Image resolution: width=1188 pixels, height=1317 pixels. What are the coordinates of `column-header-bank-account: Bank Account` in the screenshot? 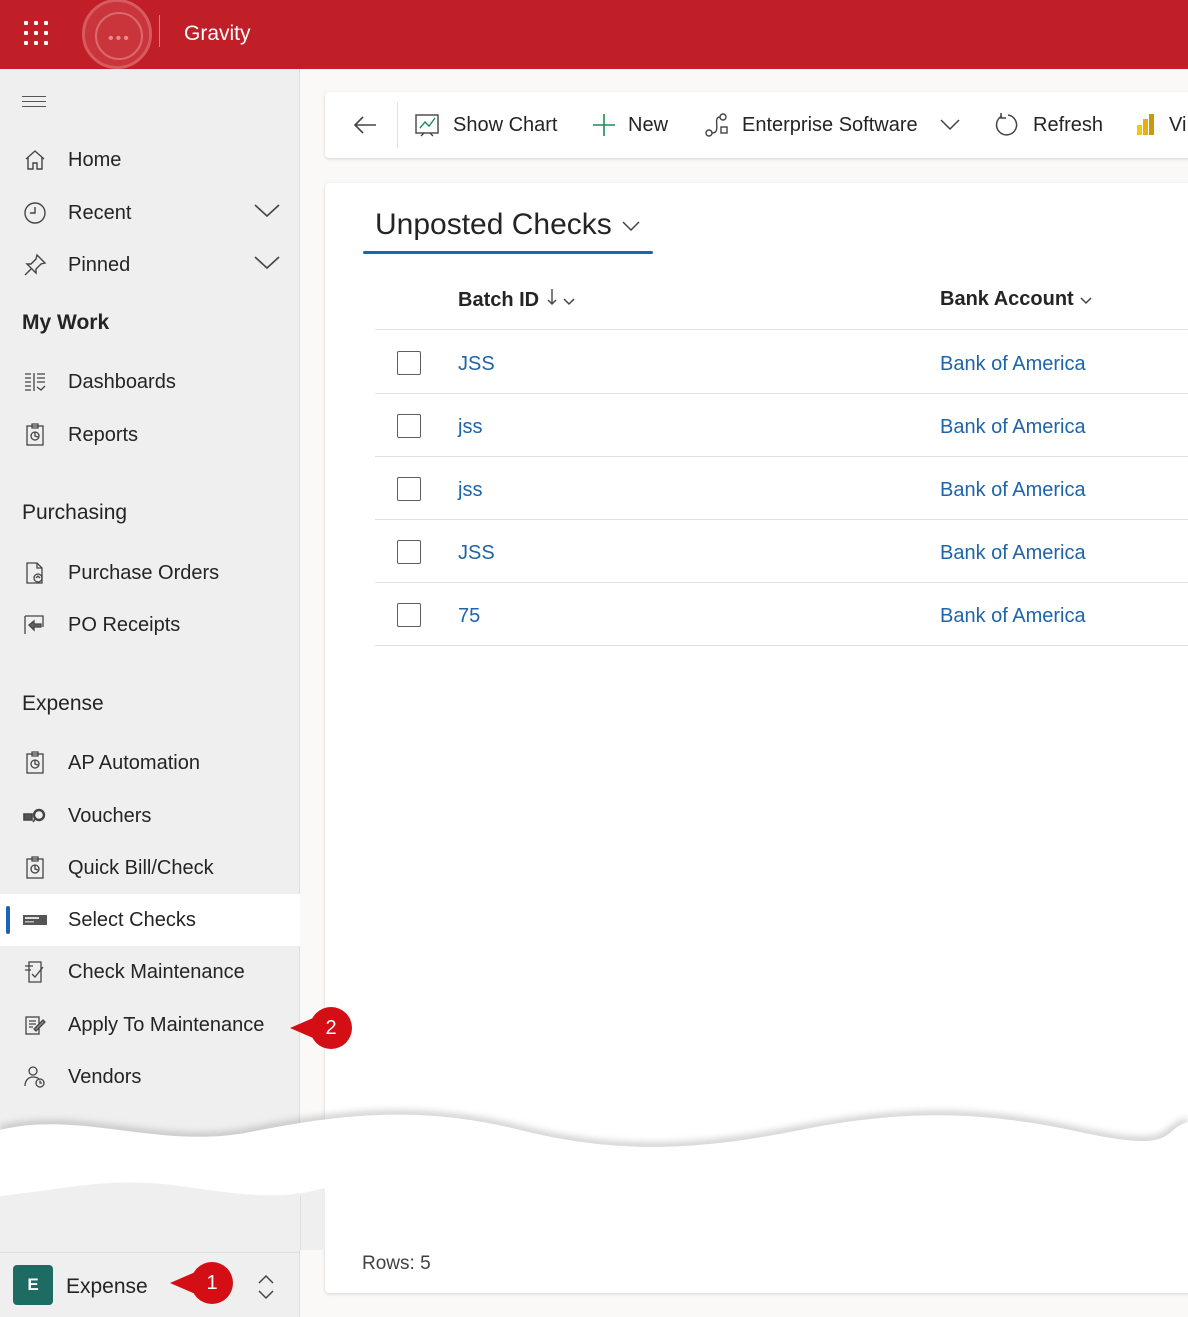 It's located at (1016, 299).